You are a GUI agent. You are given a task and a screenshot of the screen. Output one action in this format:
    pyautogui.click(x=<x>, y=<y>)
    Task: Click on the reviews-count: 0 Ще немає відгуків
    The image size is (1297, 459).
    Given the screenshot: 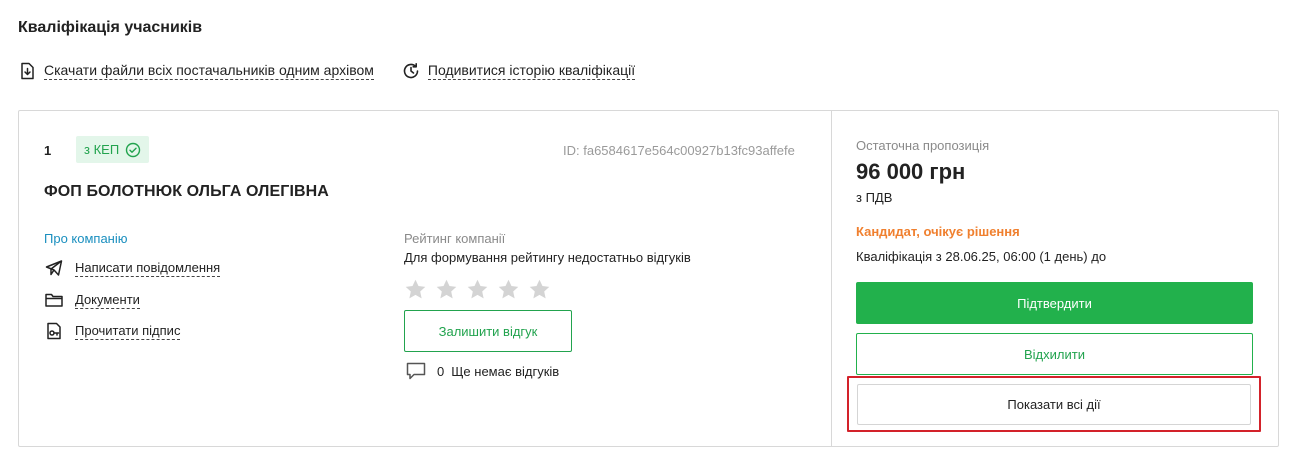 What is the action you would take?
    pyautogui.click(x=482, y=371)
    